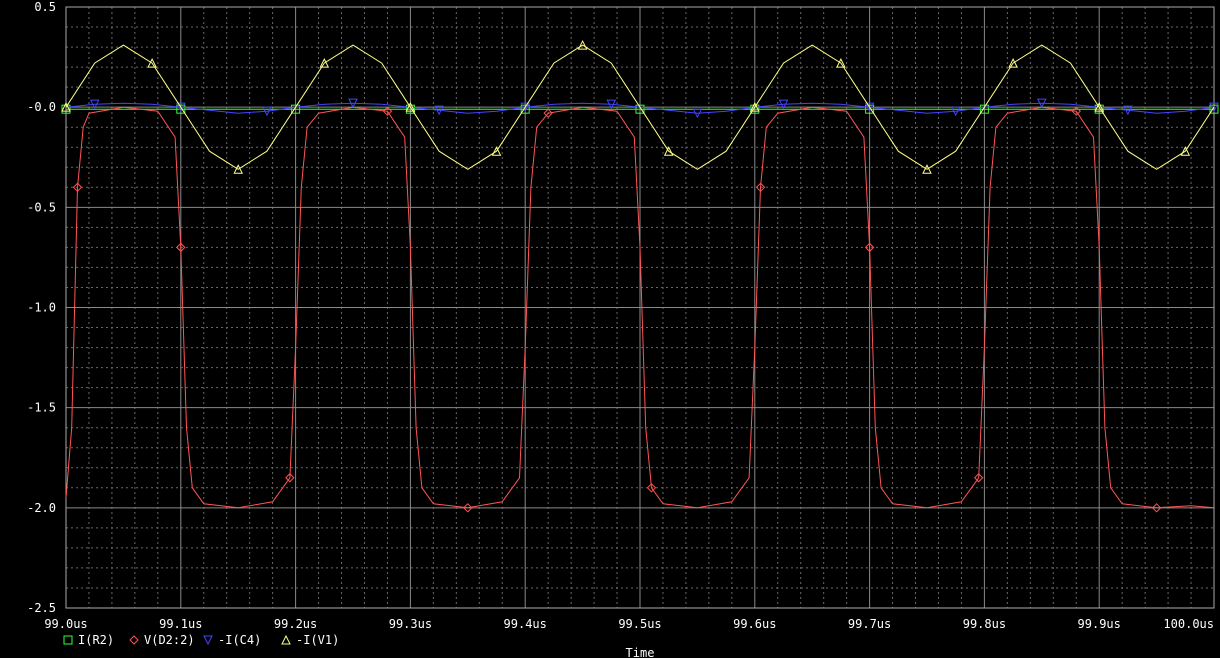 The width and height of the screenshot is (1220, 658). I want to click on x-tick-label: 99.3us, so click(410, 624).